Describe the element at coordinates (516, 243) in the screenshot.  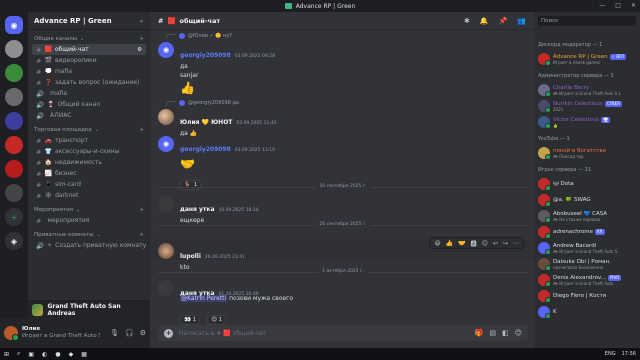
I see `message-action-icon: ⋯` at that location.